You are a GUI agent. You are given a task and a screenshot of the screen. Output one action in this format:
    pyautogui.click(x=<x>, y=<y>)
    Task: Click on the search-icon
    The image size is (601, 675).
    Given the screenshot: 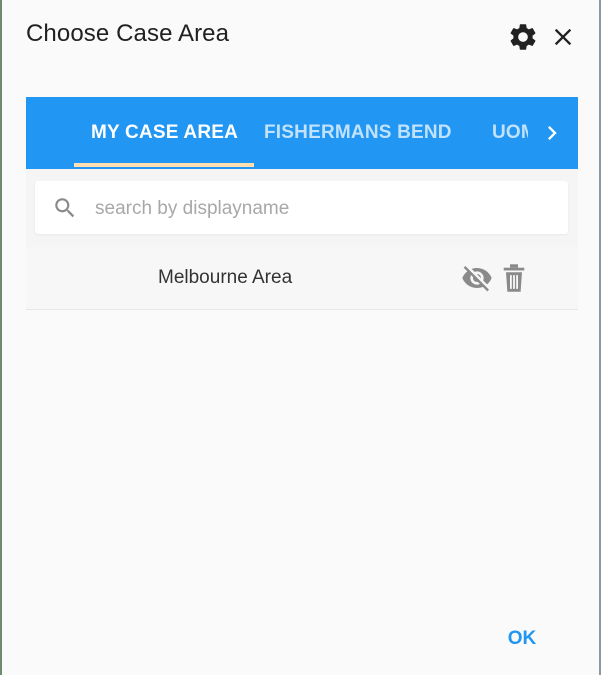 What is the action you would take?
    pyautogui.click(x=65, y=208)
    